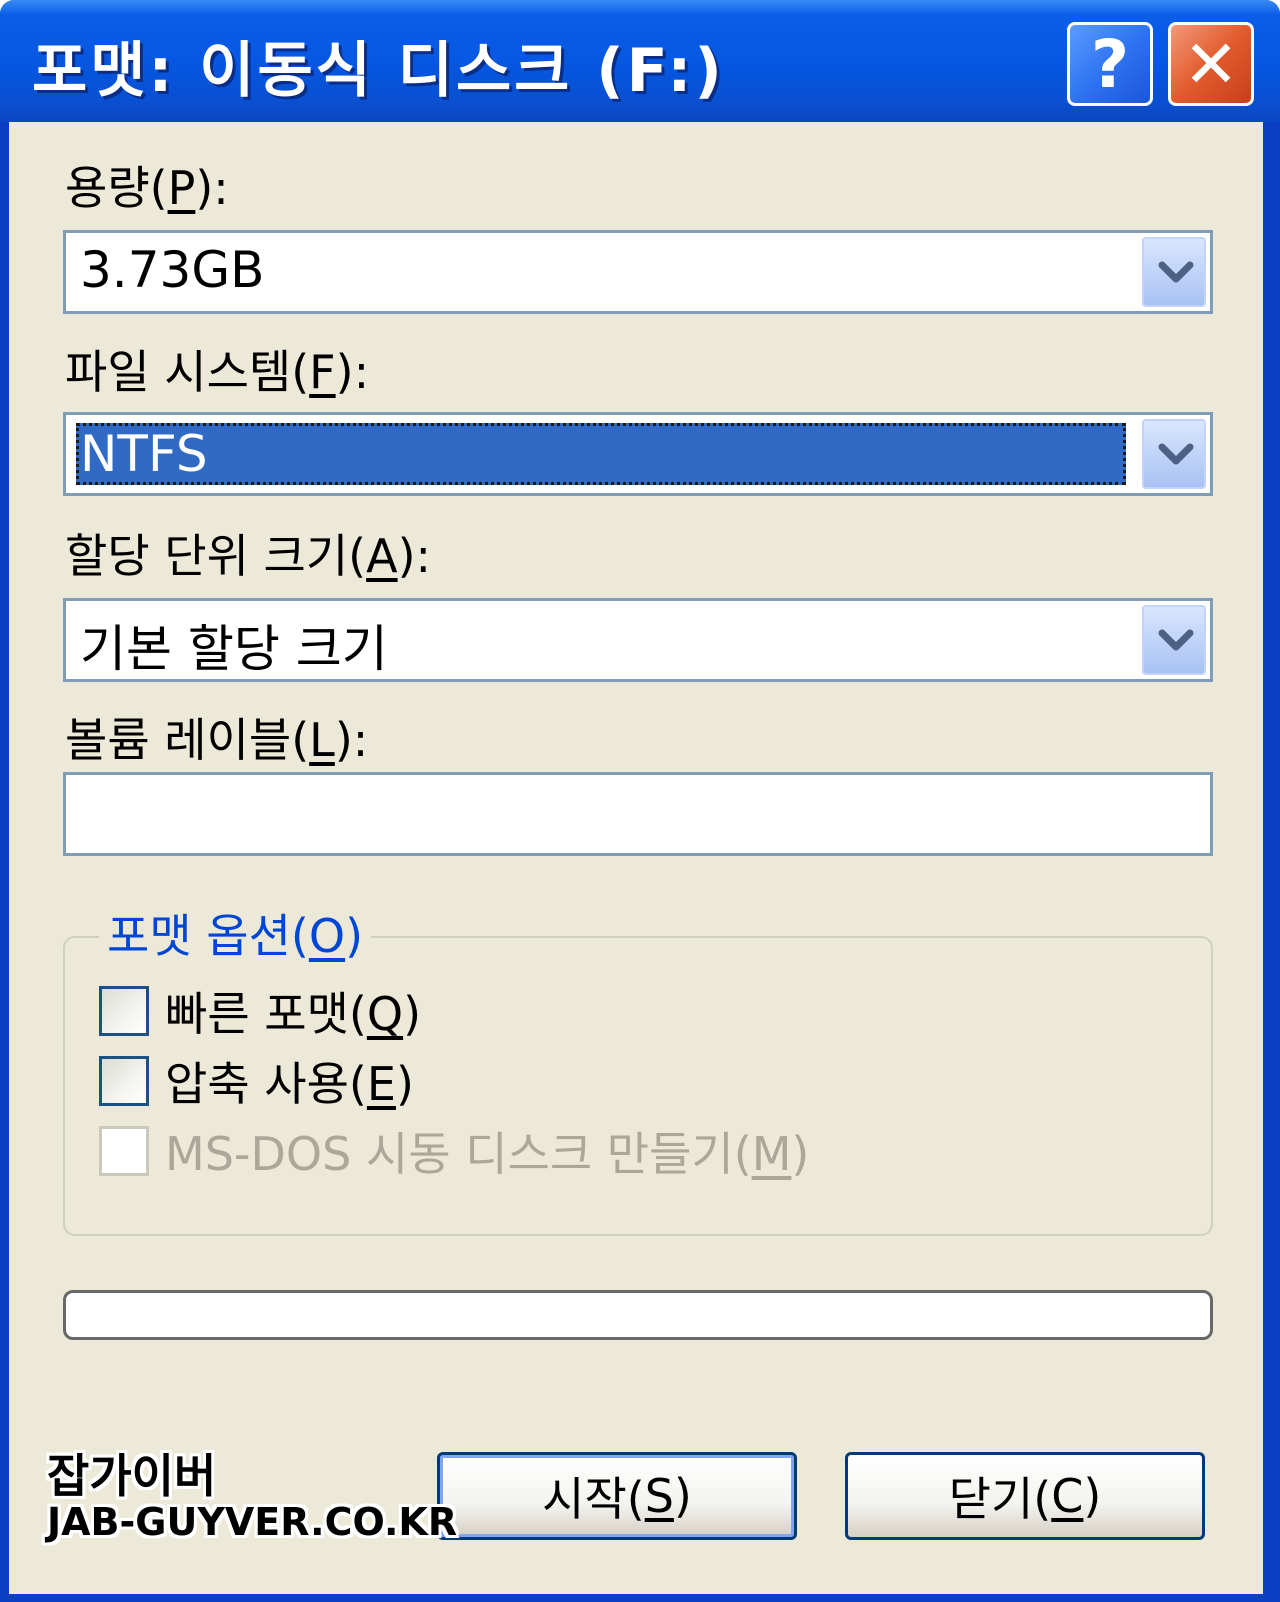 The image size is (1280, 1602). I want to click on start-button: 시작(S), so click(617, 1496).